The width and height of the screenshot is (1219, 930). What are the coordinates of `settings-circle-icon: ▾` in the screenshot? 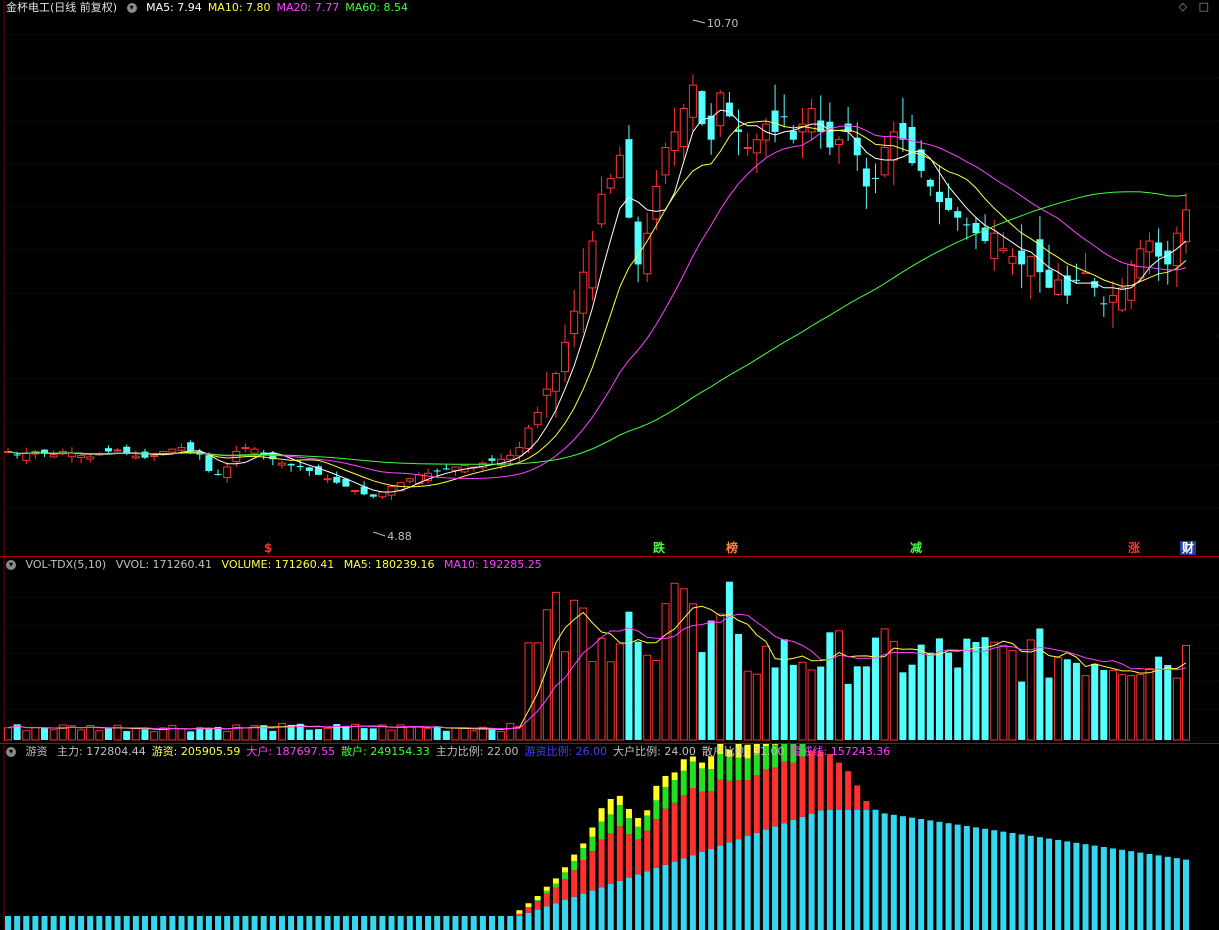 It's located at (131, 8).